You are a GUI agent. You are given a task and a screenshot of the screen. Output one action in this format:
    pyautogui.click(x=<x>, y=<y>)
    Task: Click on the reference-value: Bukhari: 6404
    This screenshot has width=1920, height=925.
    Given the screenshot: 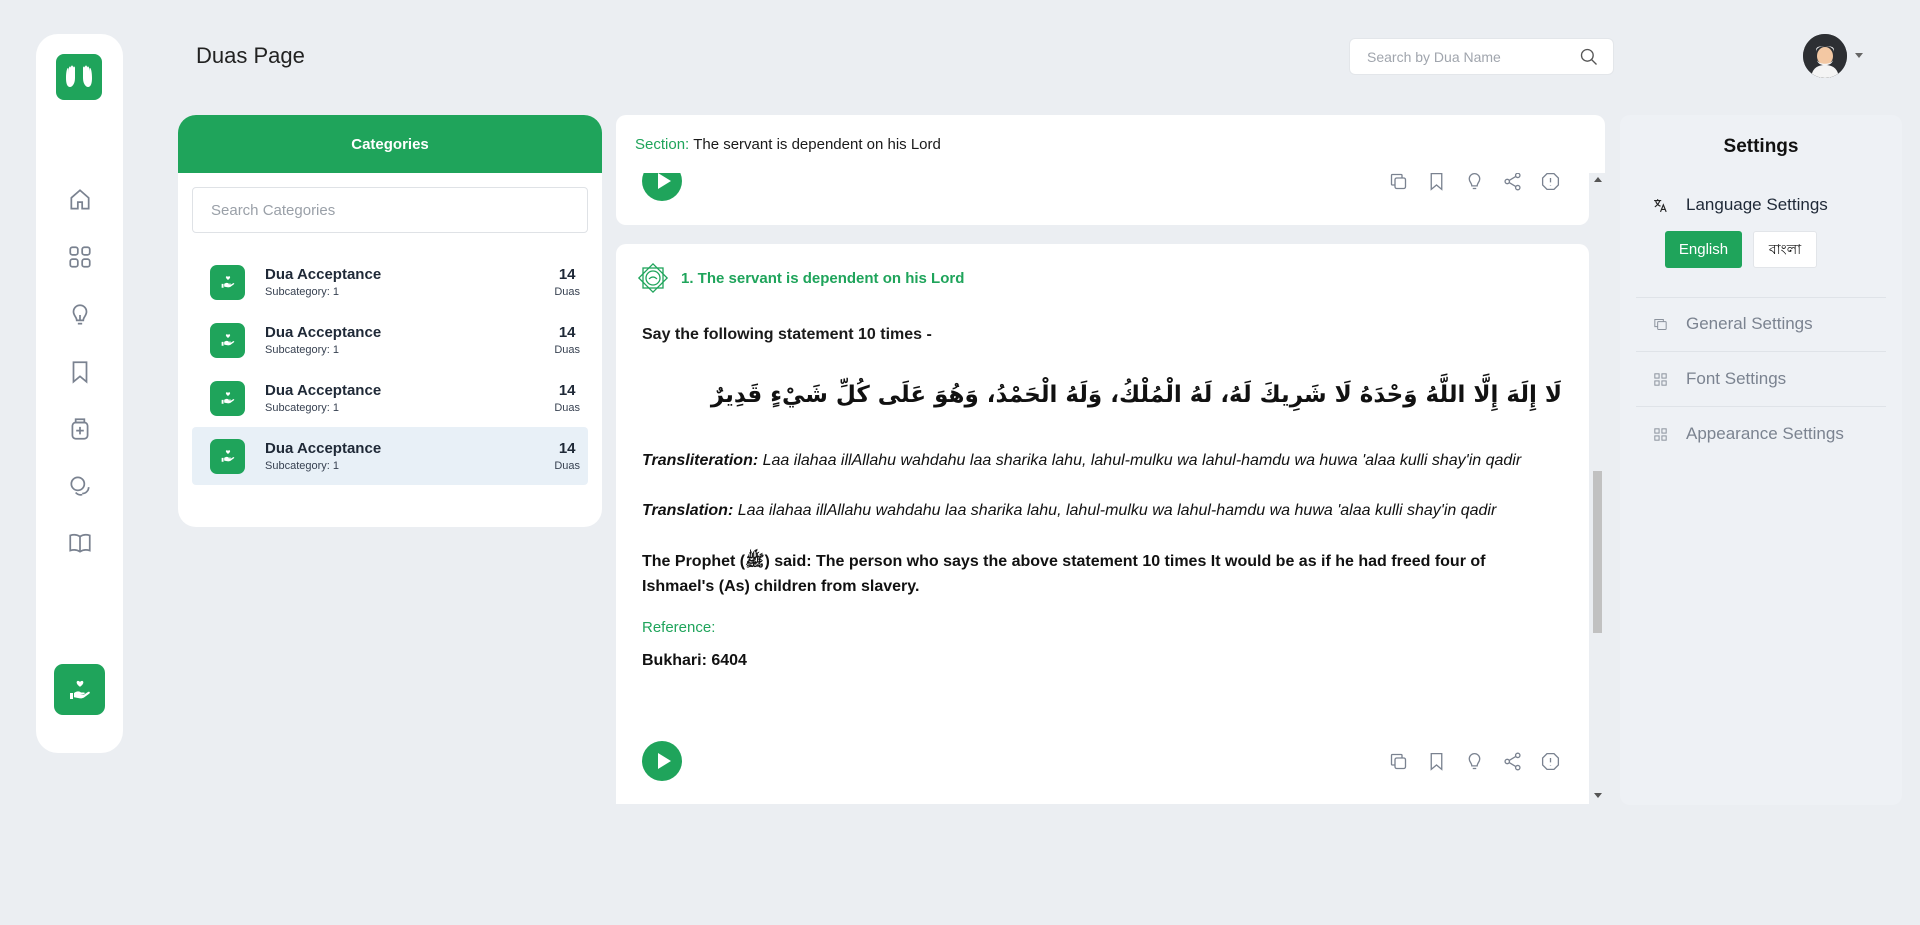 What is the action you would take?
    pyautogui.click(x=694, y=660)
    